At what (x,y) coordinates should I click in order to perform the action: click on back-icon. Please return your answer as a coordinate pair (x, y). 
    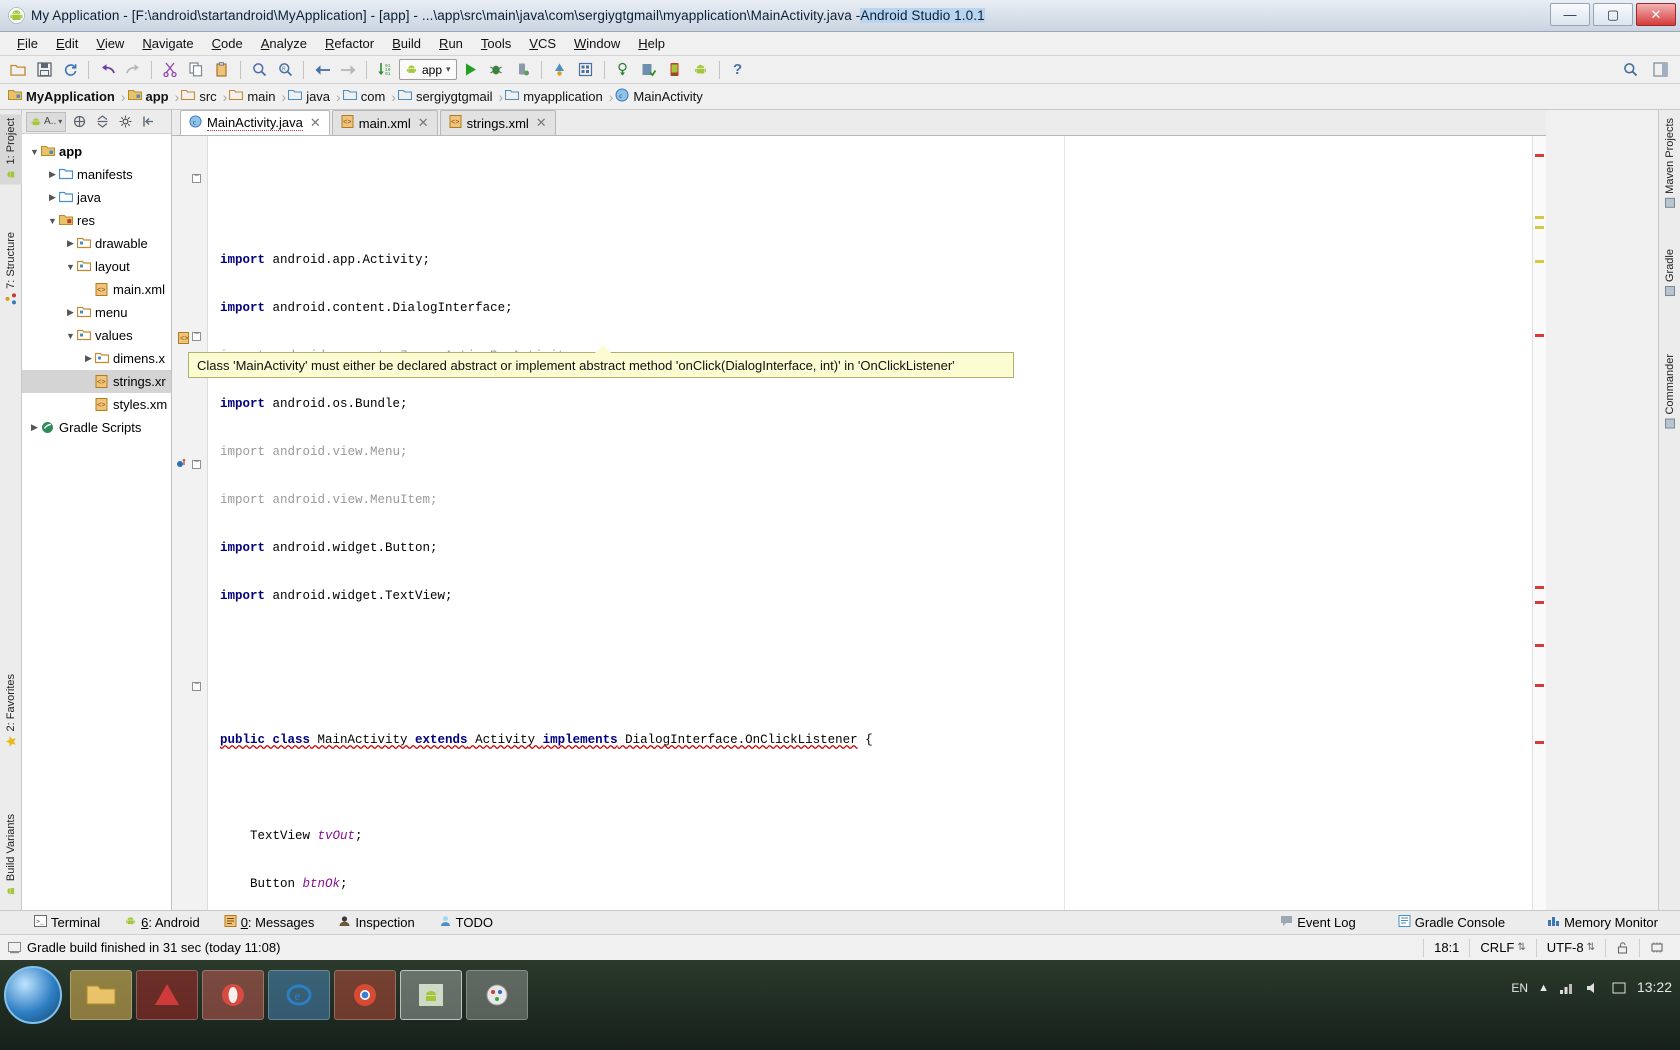
    Looking at the image, I should click on (322, 70).